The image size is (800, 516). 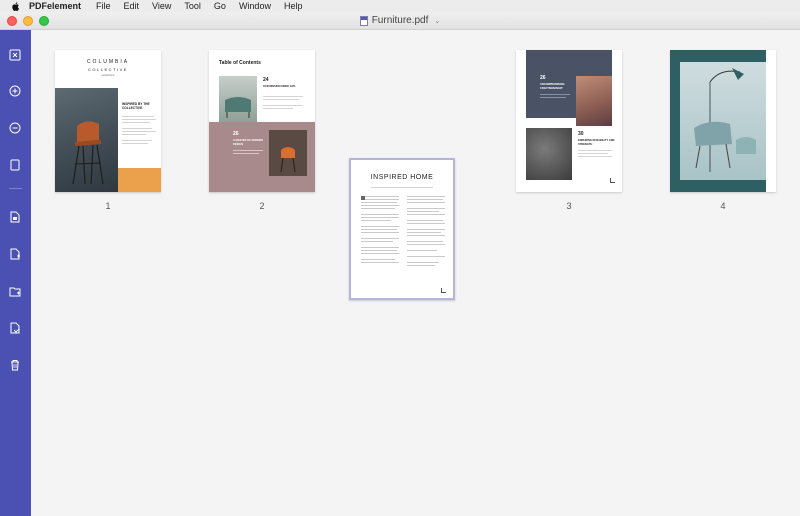 I want to click on menu-window: Window, so click(x=255, y=6).